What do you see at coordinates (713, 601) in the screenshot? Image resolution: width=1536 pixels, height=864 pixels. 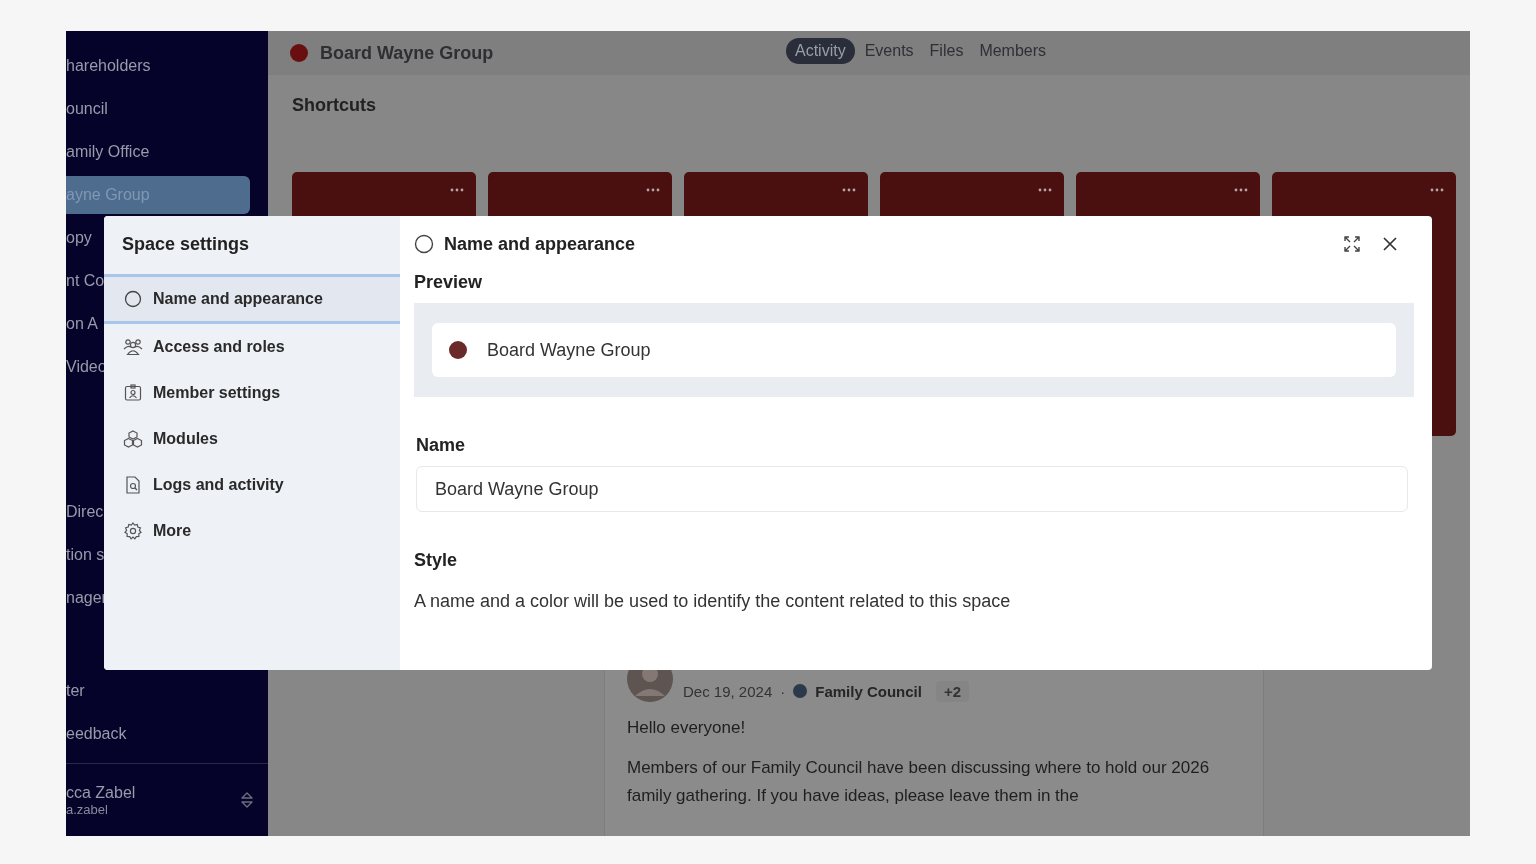 I see `style-description: A name and a color will be used to identify the content related to this space` at bounding box center [713, 601].